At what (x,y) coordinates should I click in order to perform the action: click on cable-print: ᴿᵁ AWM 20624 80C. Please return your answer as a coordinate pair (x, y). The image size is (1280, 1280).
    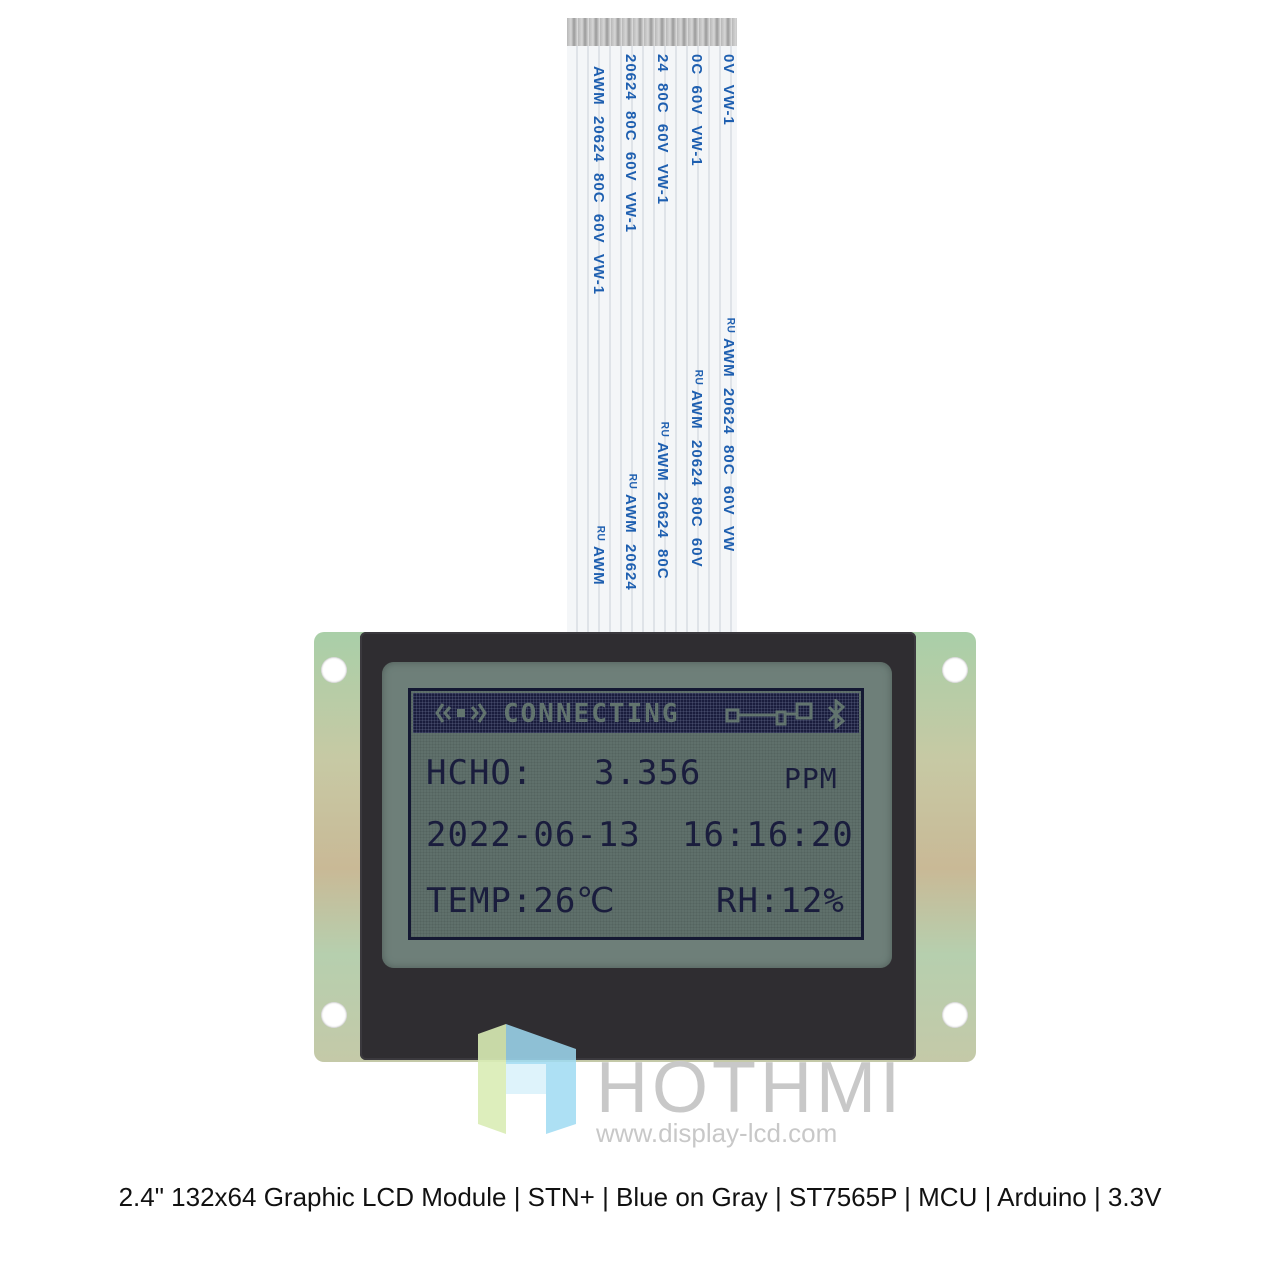
    Looking at the image, I should click on (662, 501).